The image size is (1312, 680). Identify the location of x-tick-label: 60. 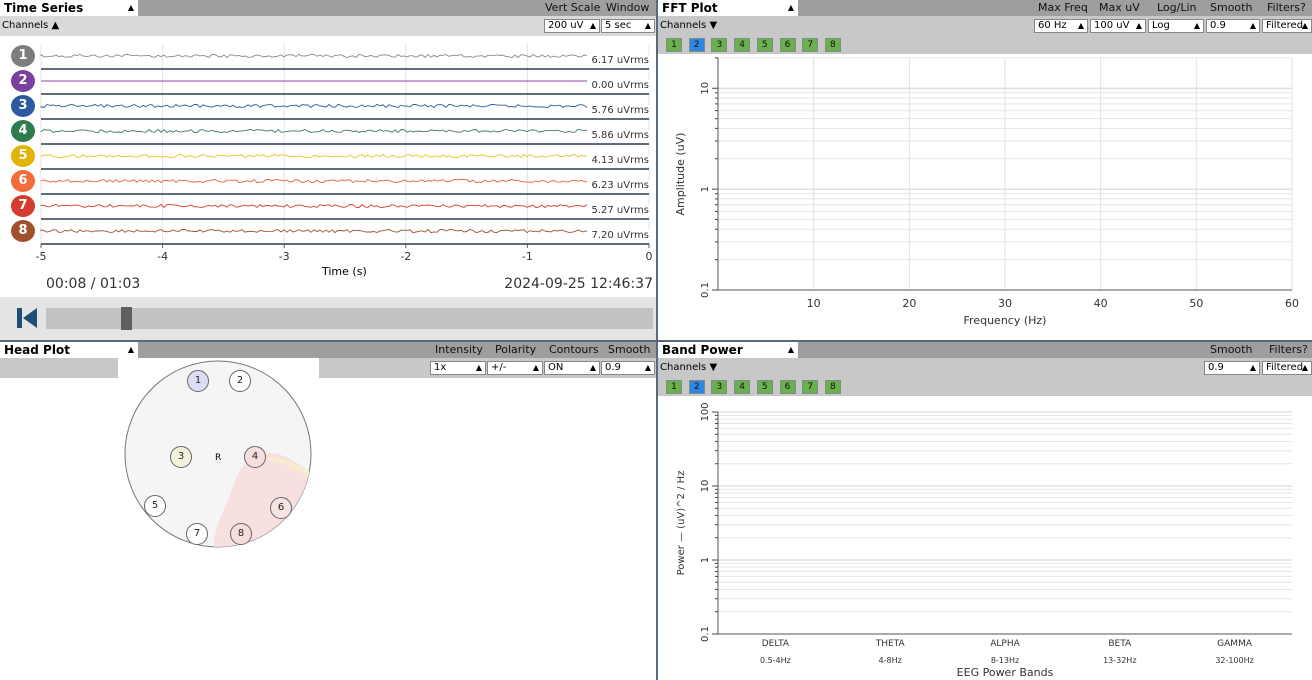
(1292, 303).